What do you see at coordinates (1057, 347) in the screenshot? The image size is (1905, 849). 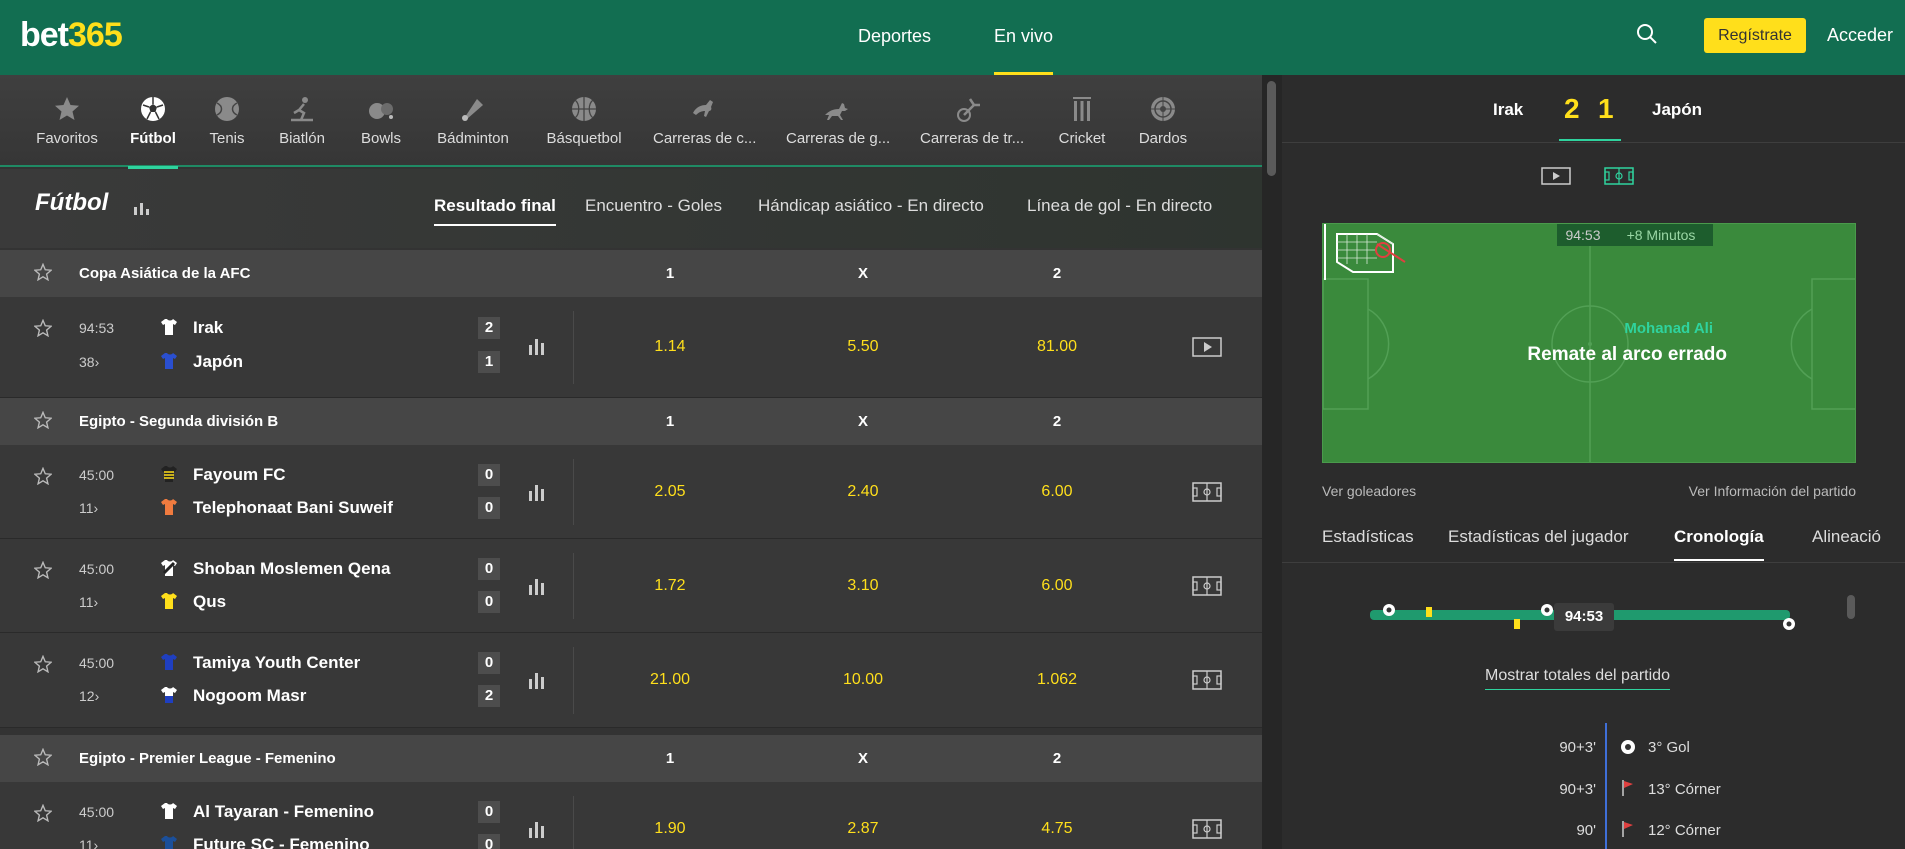 I see `odds-2: 81.00` at bounding box center [1057, 347].